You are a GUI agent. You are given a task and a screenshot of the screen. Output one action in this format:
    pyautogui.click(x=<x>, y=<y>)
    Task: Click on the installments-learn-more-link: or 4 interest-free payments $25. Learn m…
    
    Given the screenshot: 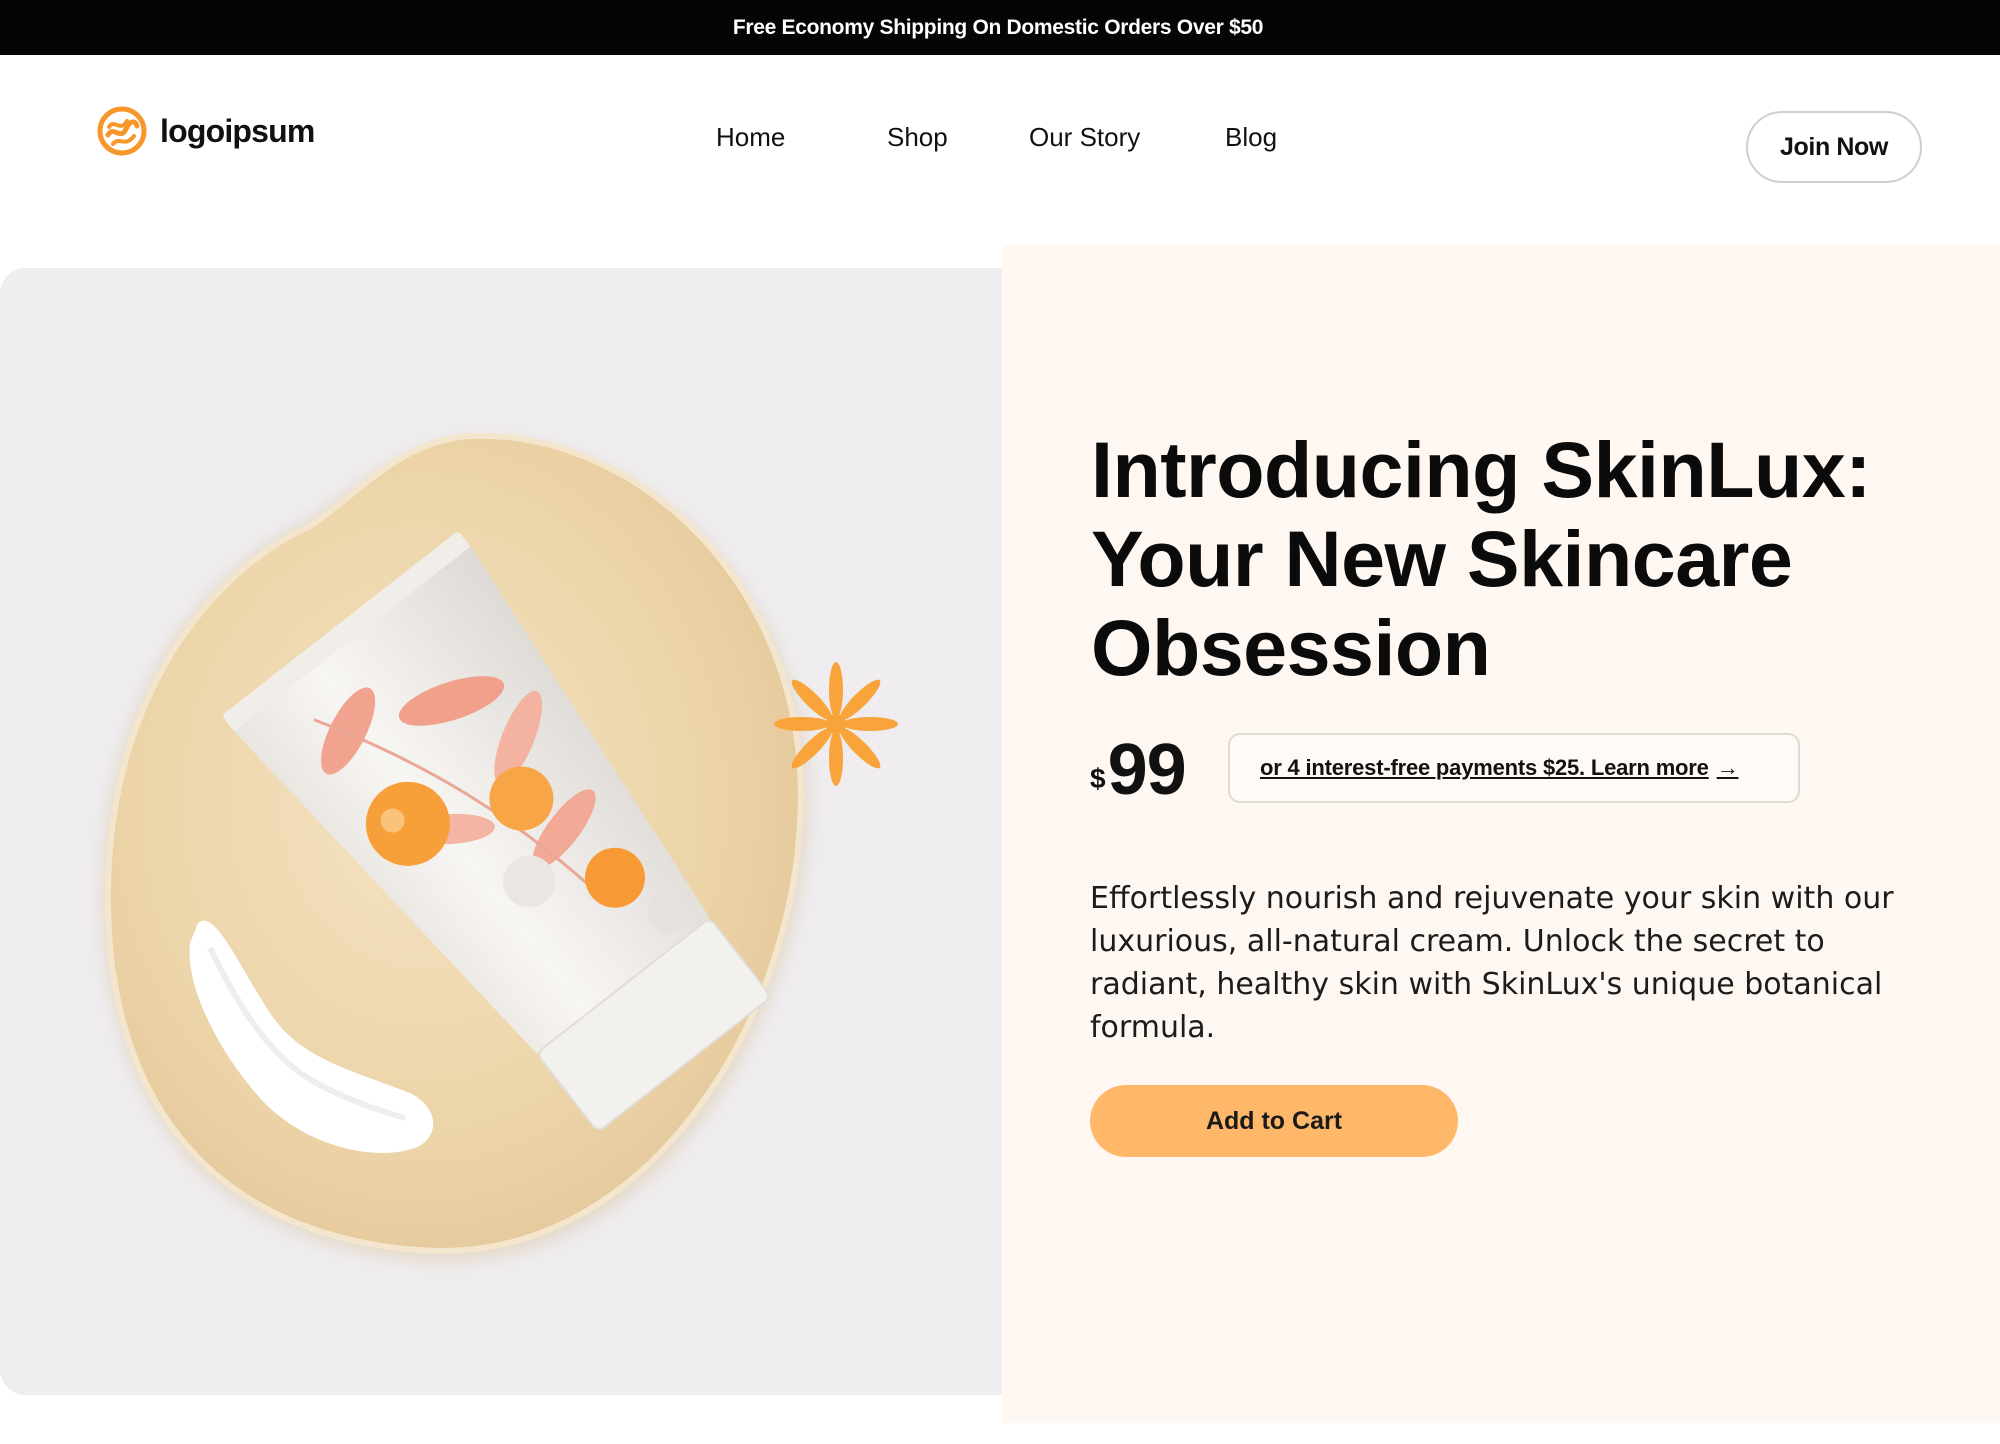 What is the action you would take?
    pyautogui.click(x=1514, y=768)
    